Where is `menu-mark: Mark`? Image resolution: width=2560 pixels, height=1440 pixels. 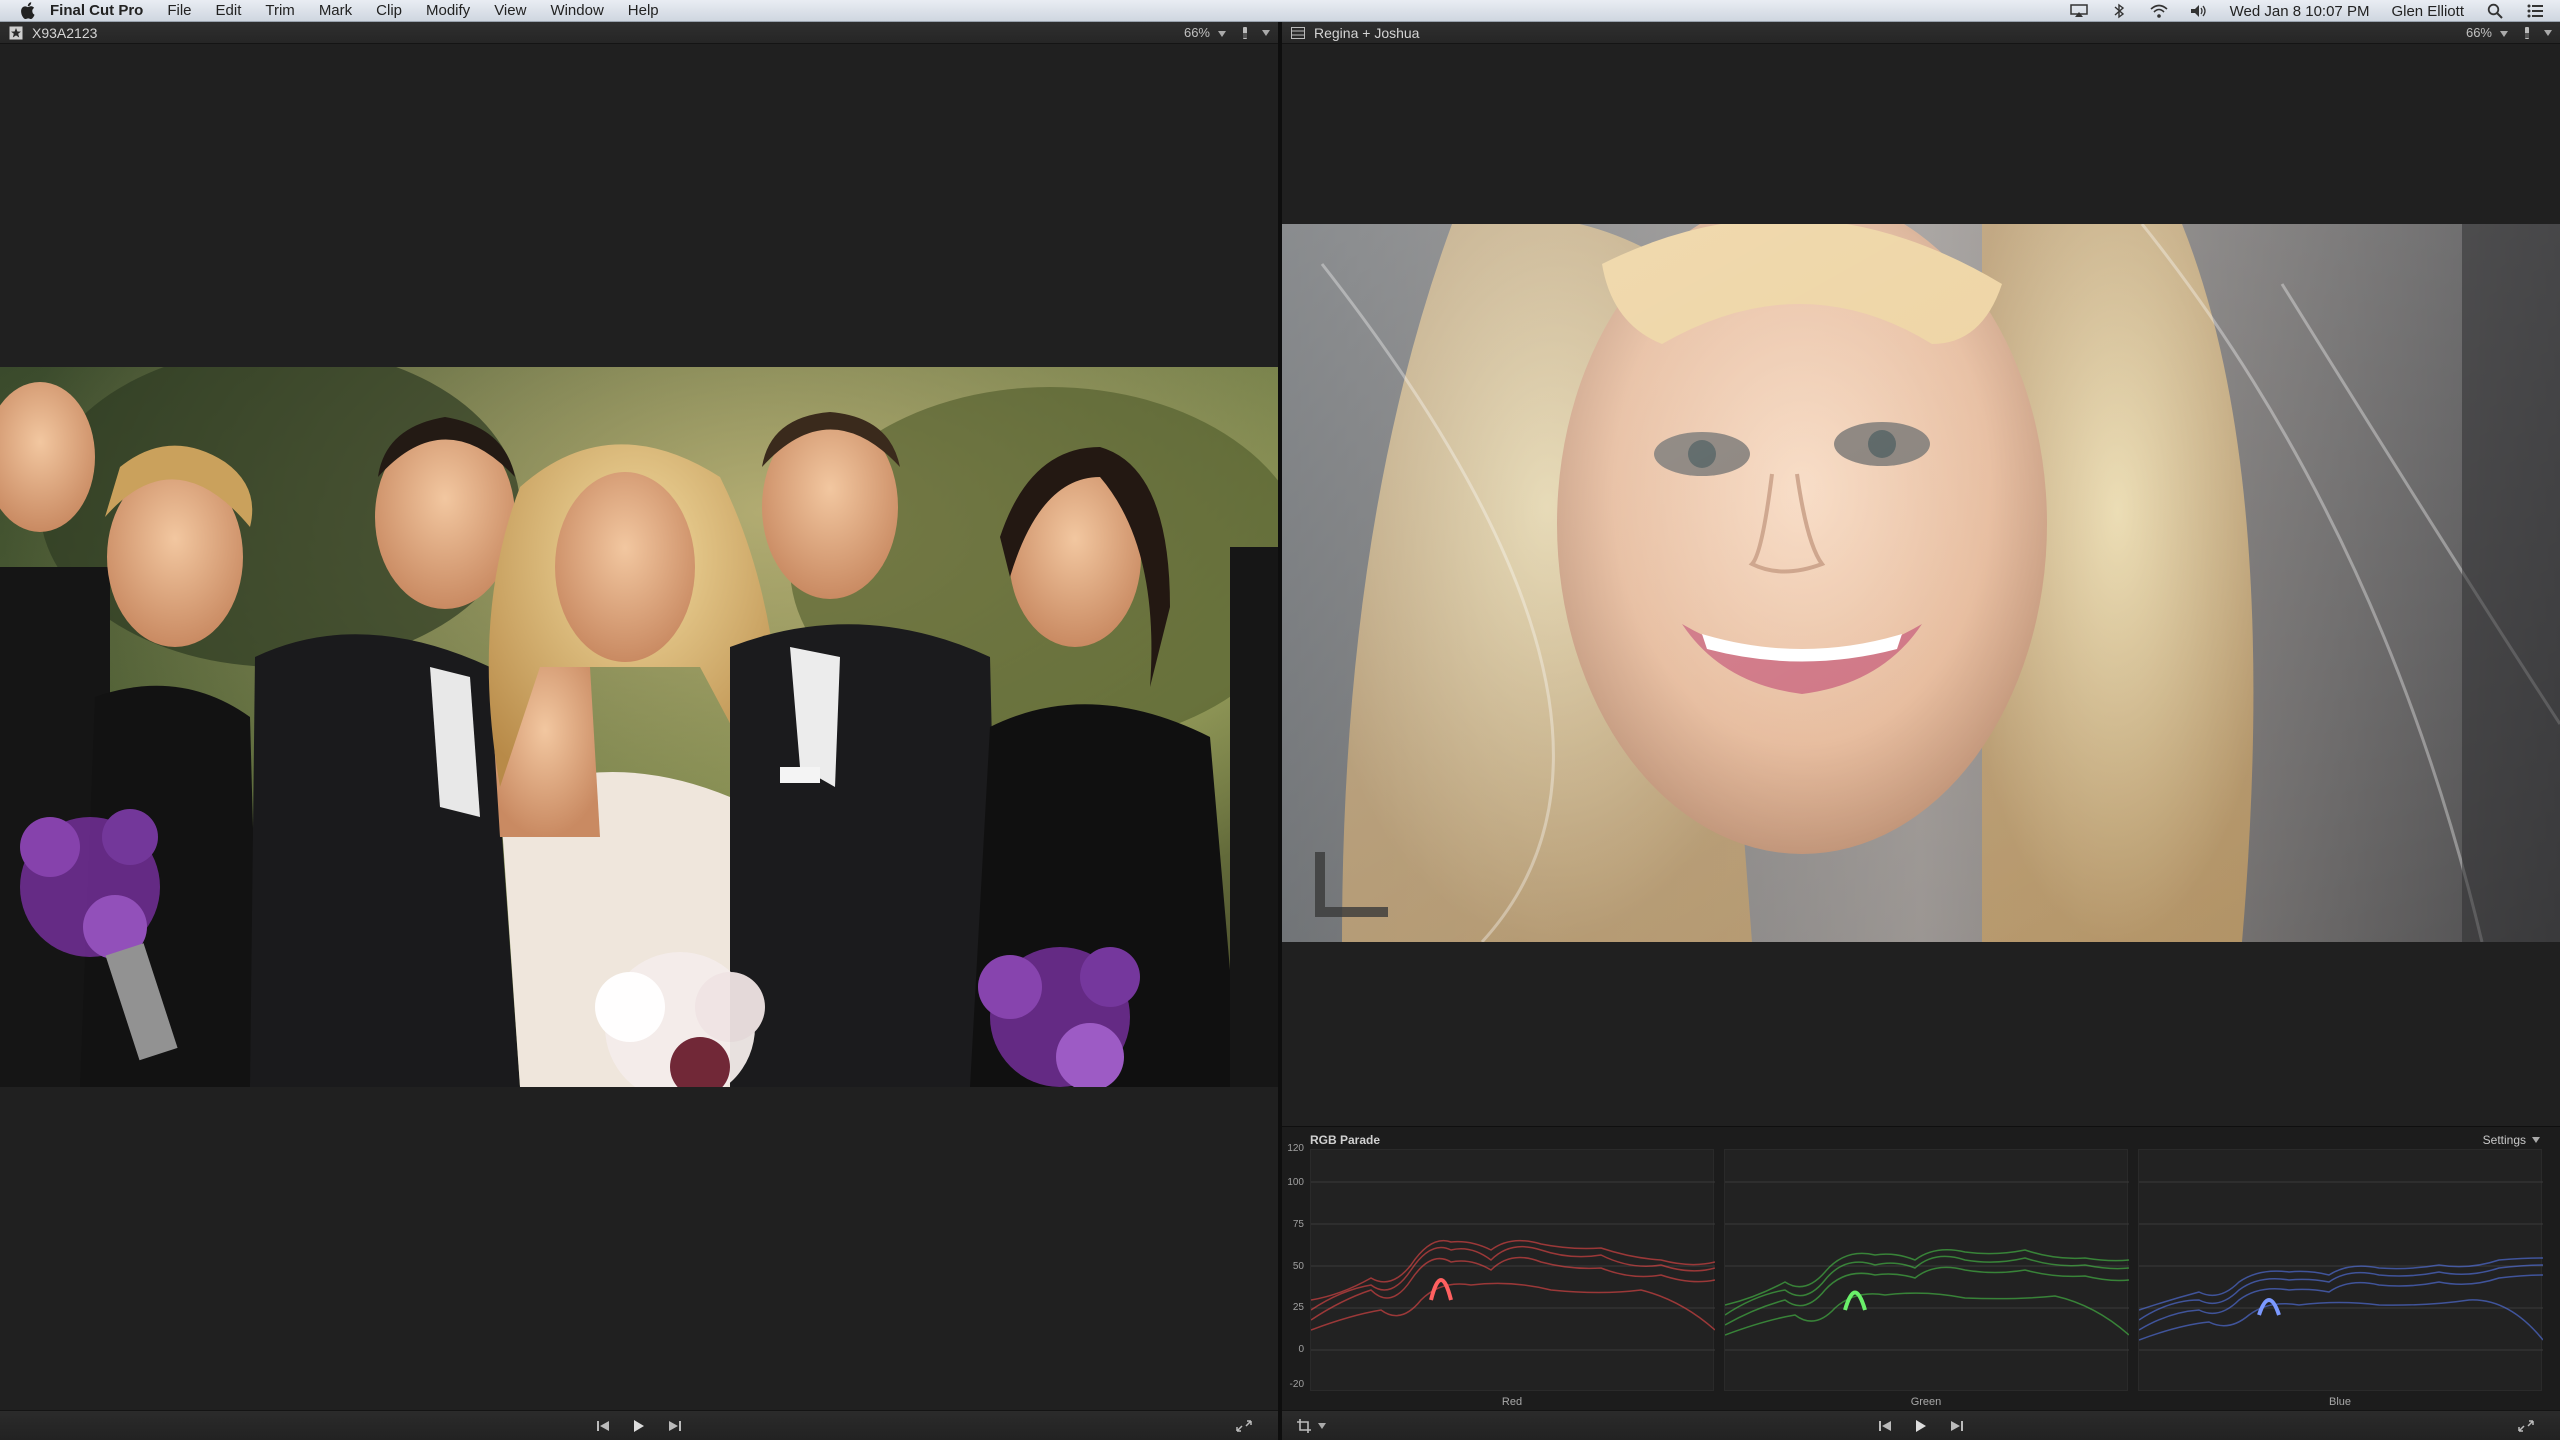
menu-mark: Mark is located at coordinates (335, 10).